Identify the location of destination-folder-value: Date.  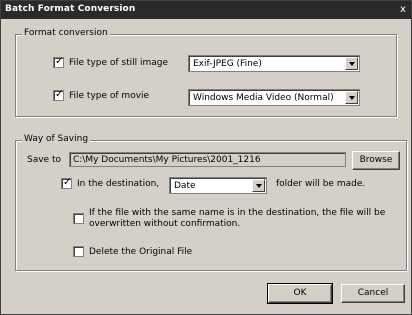
(185, 186).